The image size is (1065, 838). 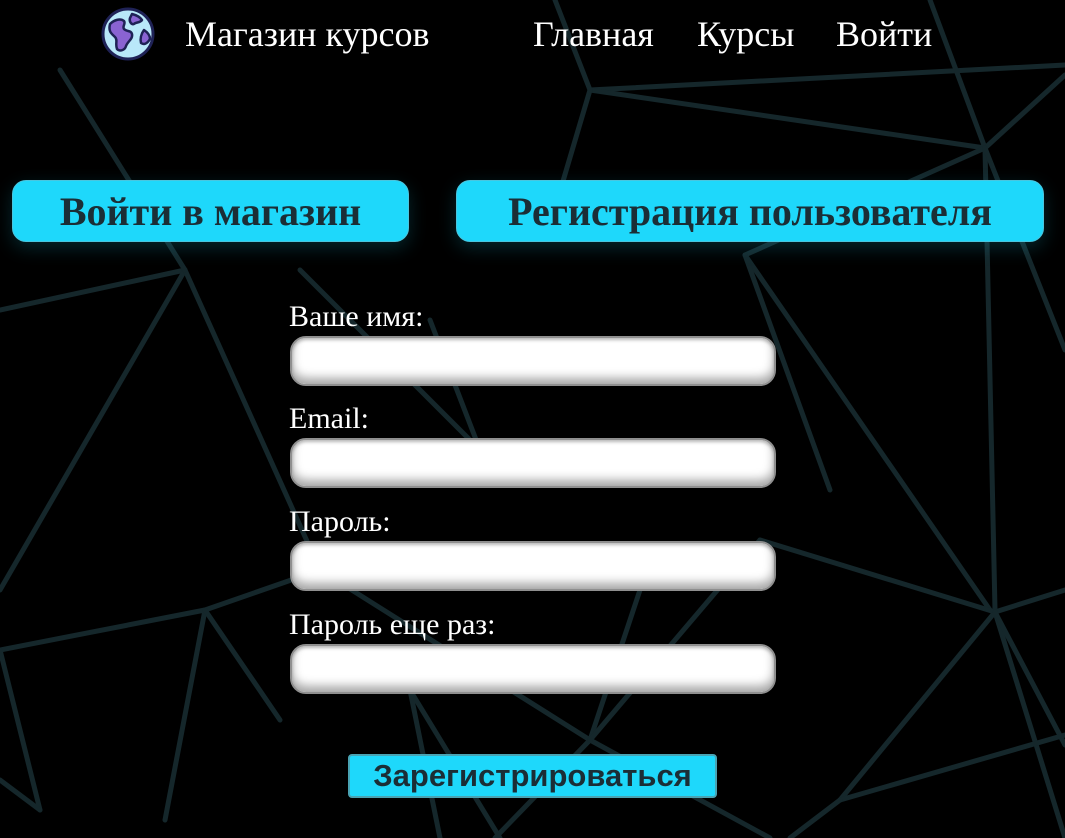 I want to click on password-input, so click(x=533, y=566).